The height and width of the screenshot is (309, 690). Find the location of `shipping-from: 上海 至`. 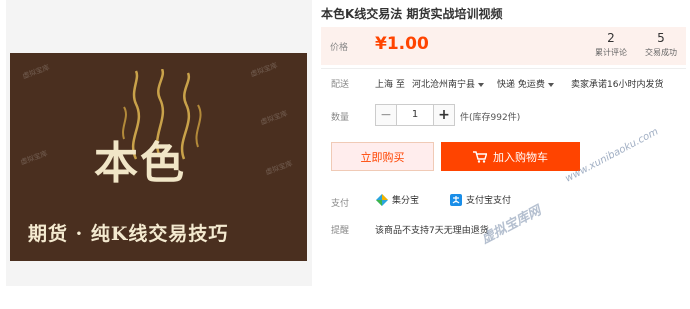

shipping-from: 上海 至 is located at coordinates (390, 85).